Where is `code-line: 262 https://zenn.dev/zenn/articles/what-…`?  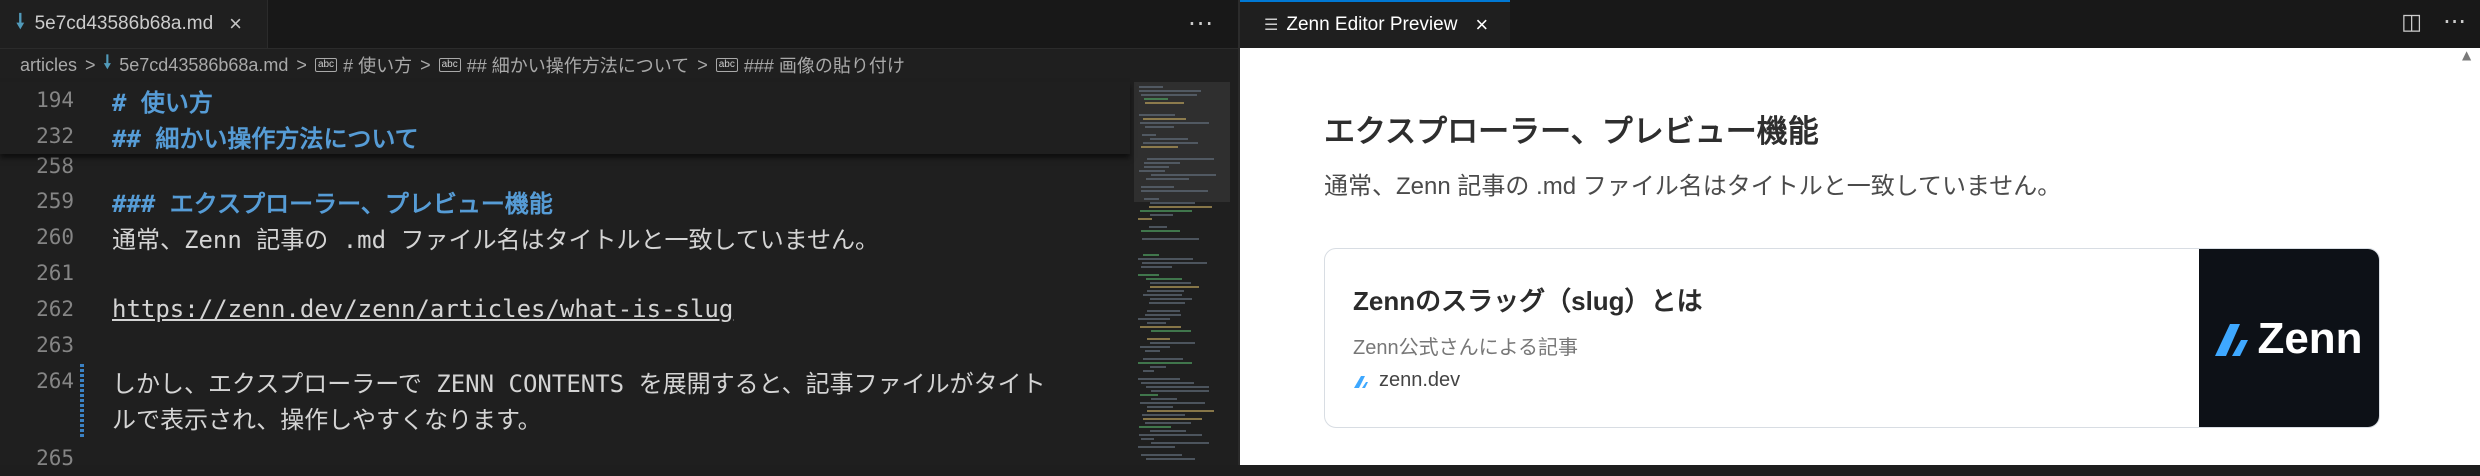 code-line: 262 https://zenn.dev/zenn/articles/what-… is located at coordinates (565, 309).